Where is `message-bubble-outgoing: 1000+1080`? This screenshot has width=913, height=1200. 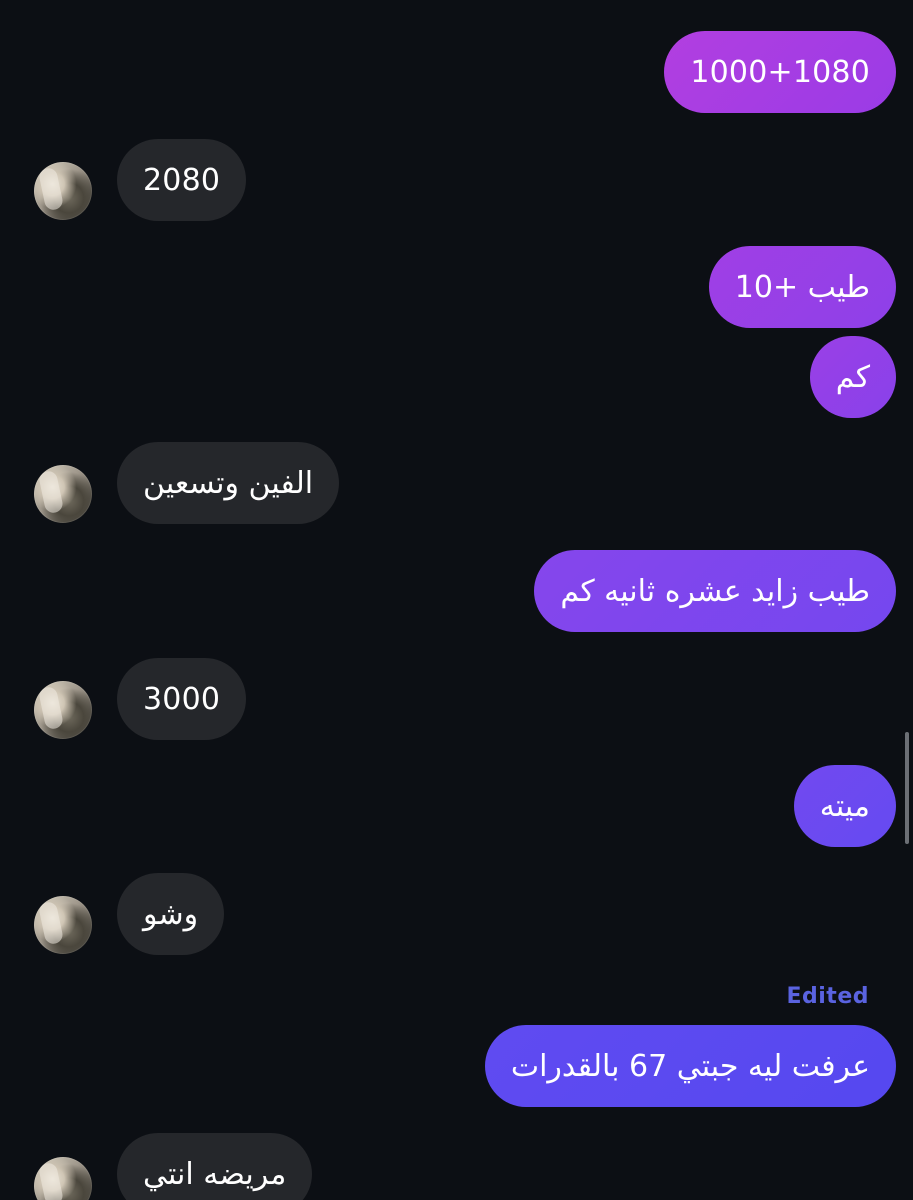 message-bubble-outgoing: 1000+1080 is located at coordinates (780, 72).